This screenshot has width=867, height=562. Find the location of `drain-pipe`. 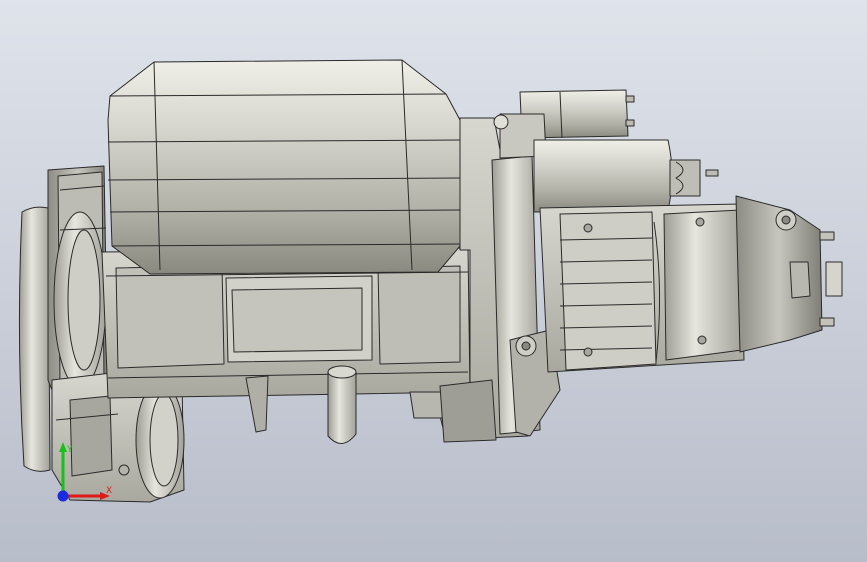

drain-pipe is located at coordinates (342, 404).